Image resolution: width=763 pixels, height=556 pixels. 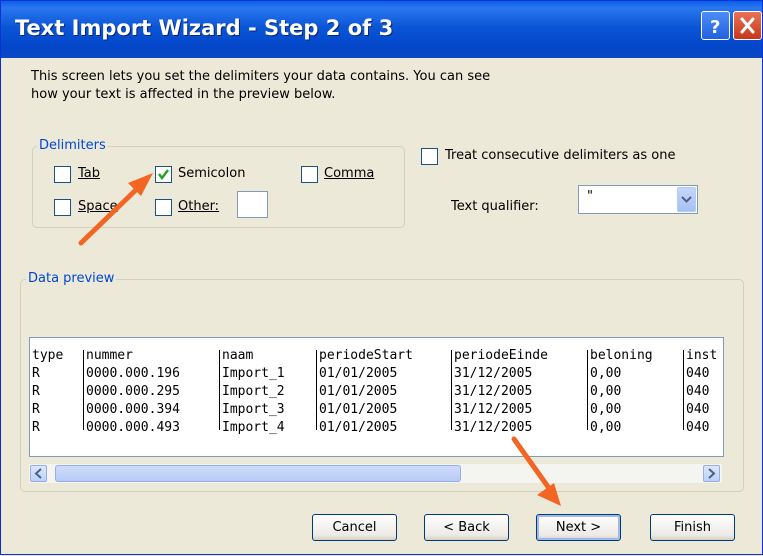 I want to click on preview-header-cell: periodeStart, so click(x=366, y=355).